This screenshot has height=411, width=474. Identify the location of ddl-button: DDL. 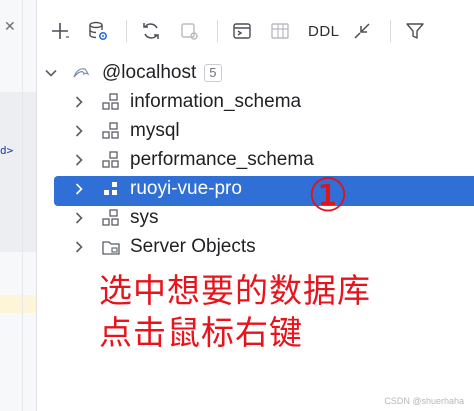
(324, 31).